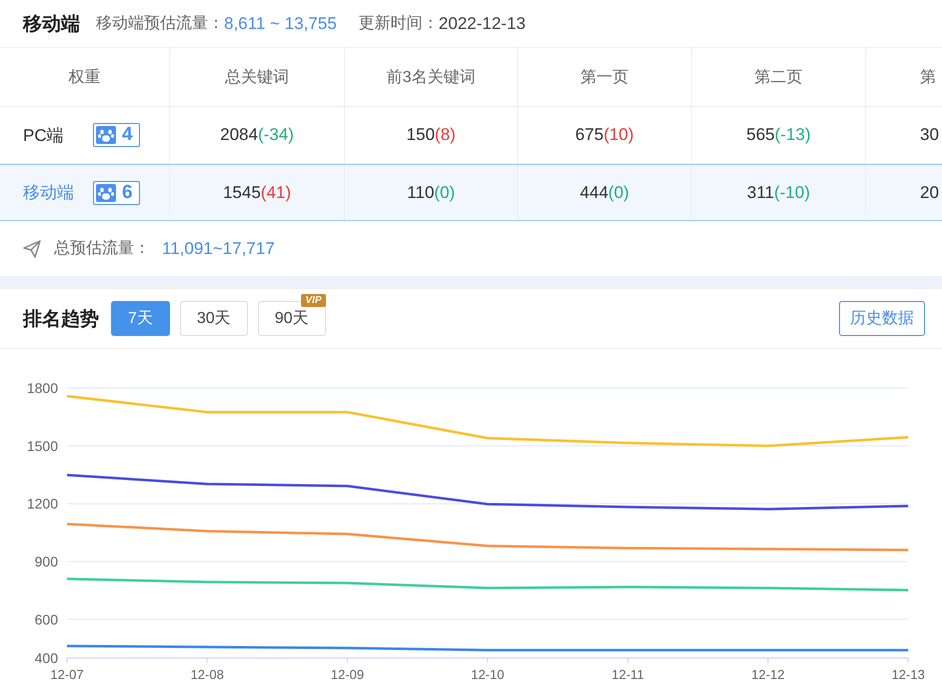 Image resolution: width=942 pixels, height=693 pixels. What do you see at coordinates (160, 24) in the screenshot?
I see `traffic-label: 移动端预估流量：` at bounding box center [160, 24].